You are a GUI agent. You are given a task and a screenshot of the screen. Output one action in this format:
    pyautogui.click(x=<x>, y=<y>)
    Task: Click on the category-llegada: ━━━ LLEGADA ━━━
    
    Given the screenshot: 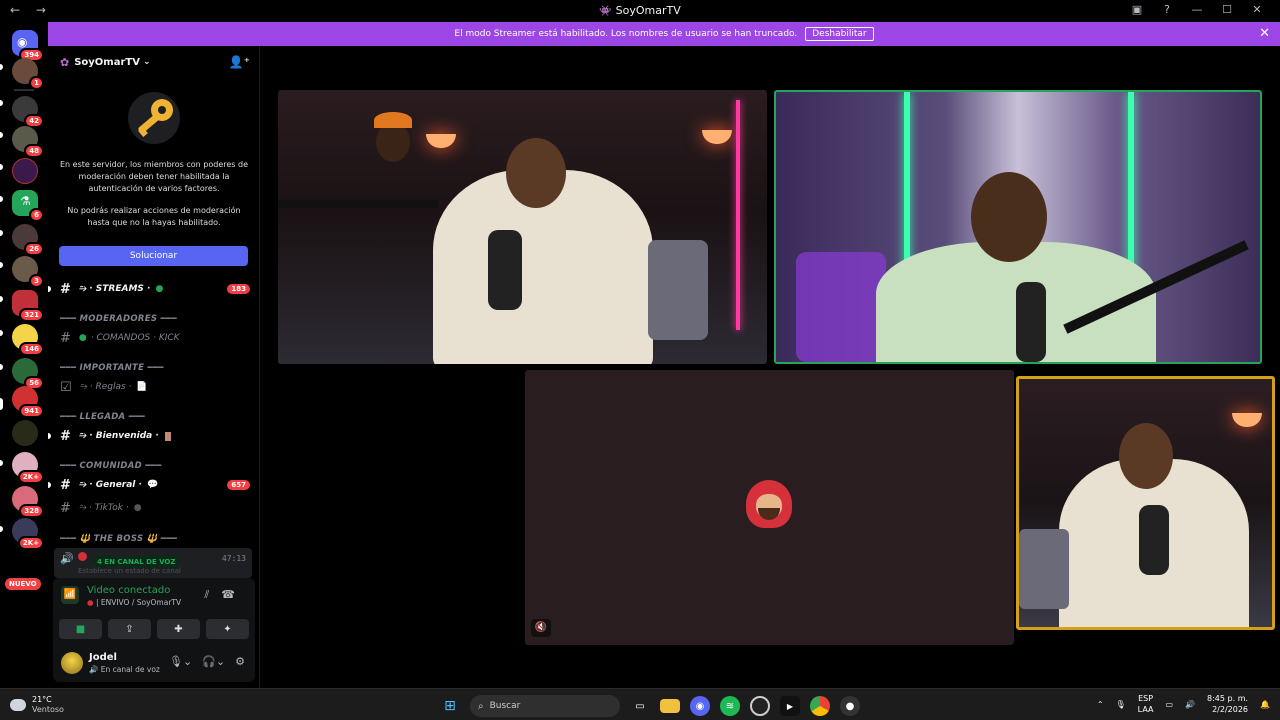 What is the action you would take?
    pyautogui.click(x=102, y=417)
    